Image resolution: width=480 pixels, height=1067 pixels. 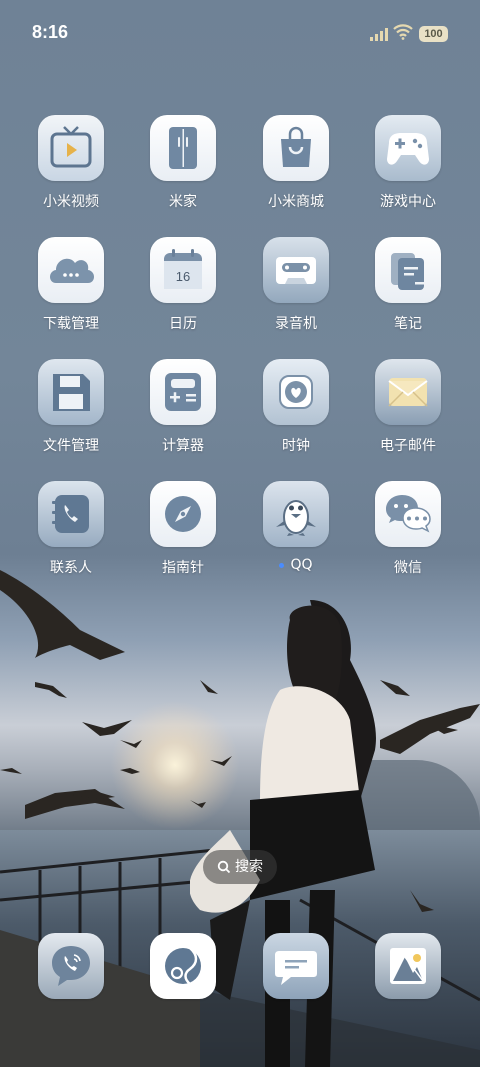 I want to click on compass-icon, so click(x=183, y=514).